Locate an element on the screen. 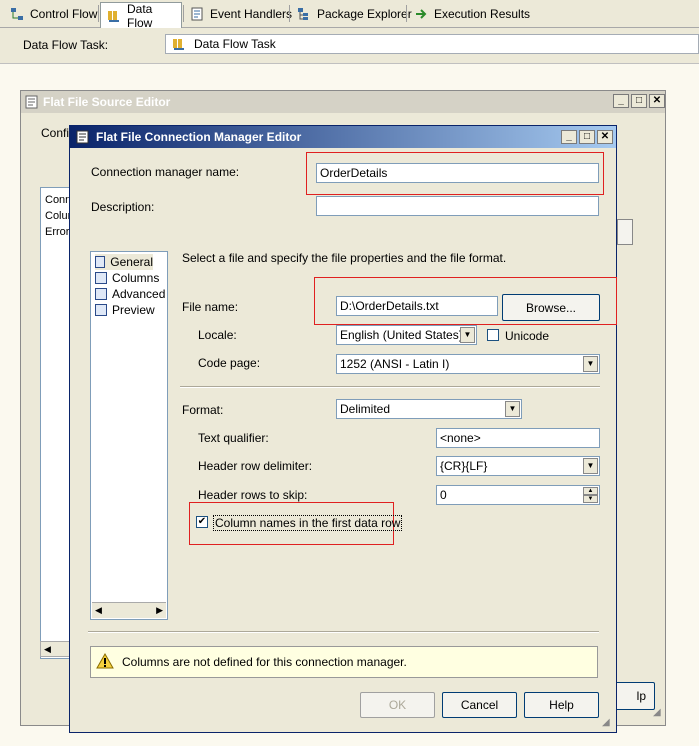 Image resolution: width=699 pixels, height=746 pixels. code-page-label: Code page: is located at coordinates (229, 363).